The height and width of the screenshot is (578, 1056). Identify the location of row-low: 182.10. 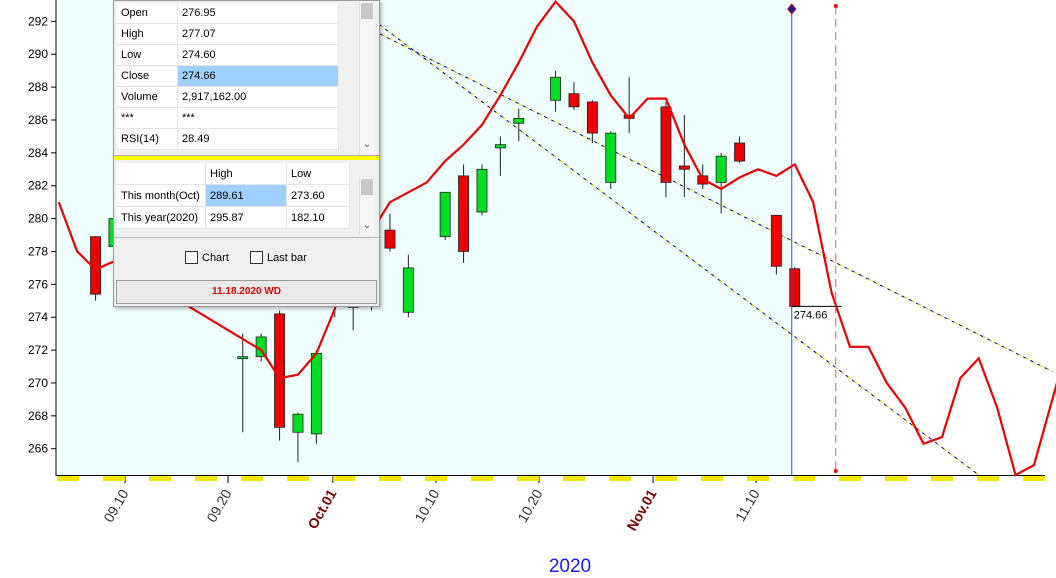
(318, 217).